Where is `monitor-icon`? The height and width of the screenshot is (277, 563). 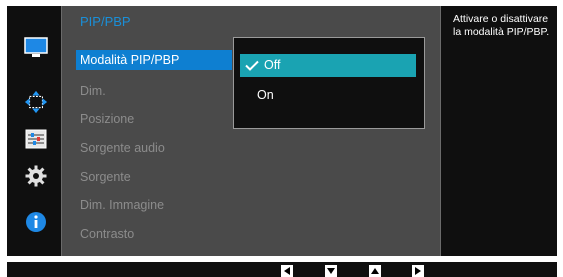 monitor-icon is located at coordinates (36, 48).